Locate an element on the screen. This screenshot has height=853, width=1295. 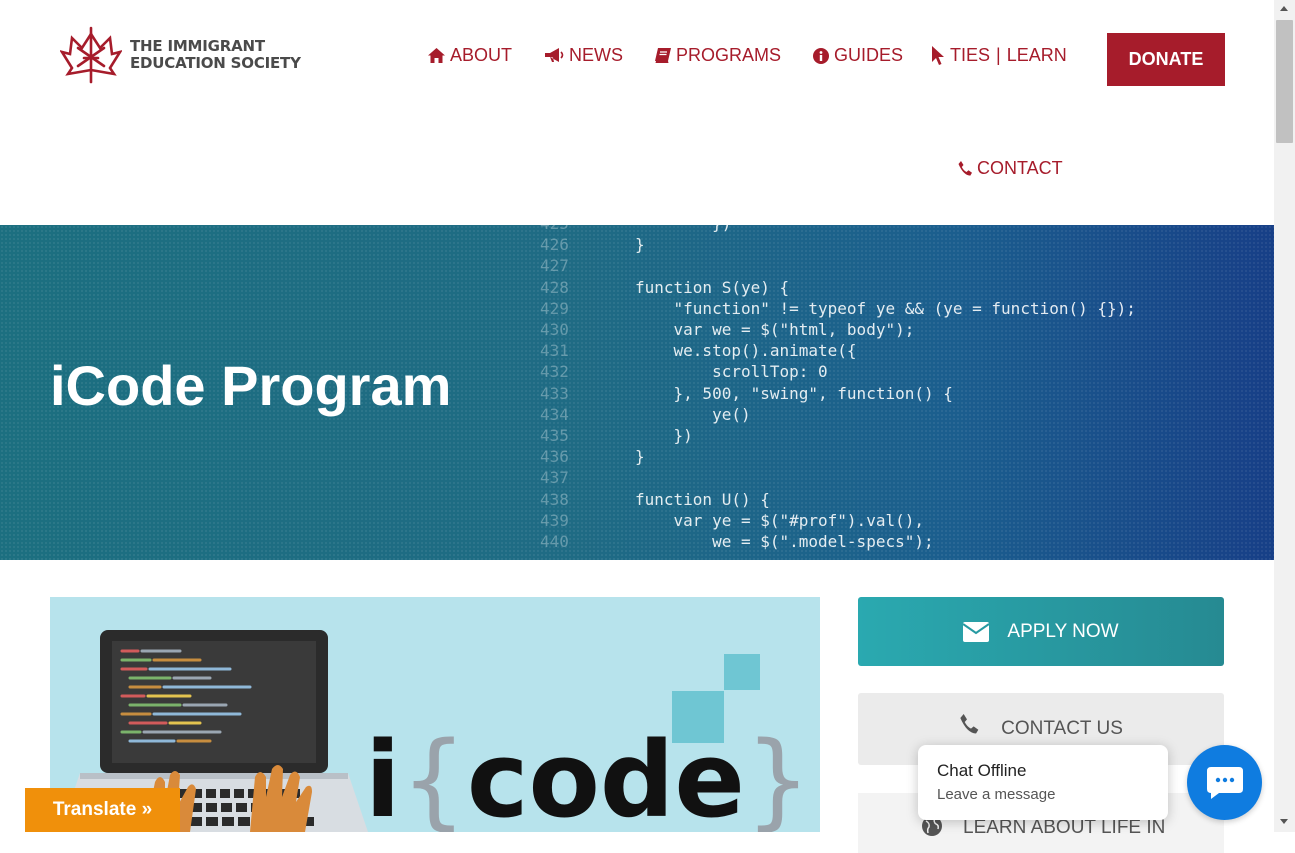
code-line-number: 430 is located at coordinates (554, 330).